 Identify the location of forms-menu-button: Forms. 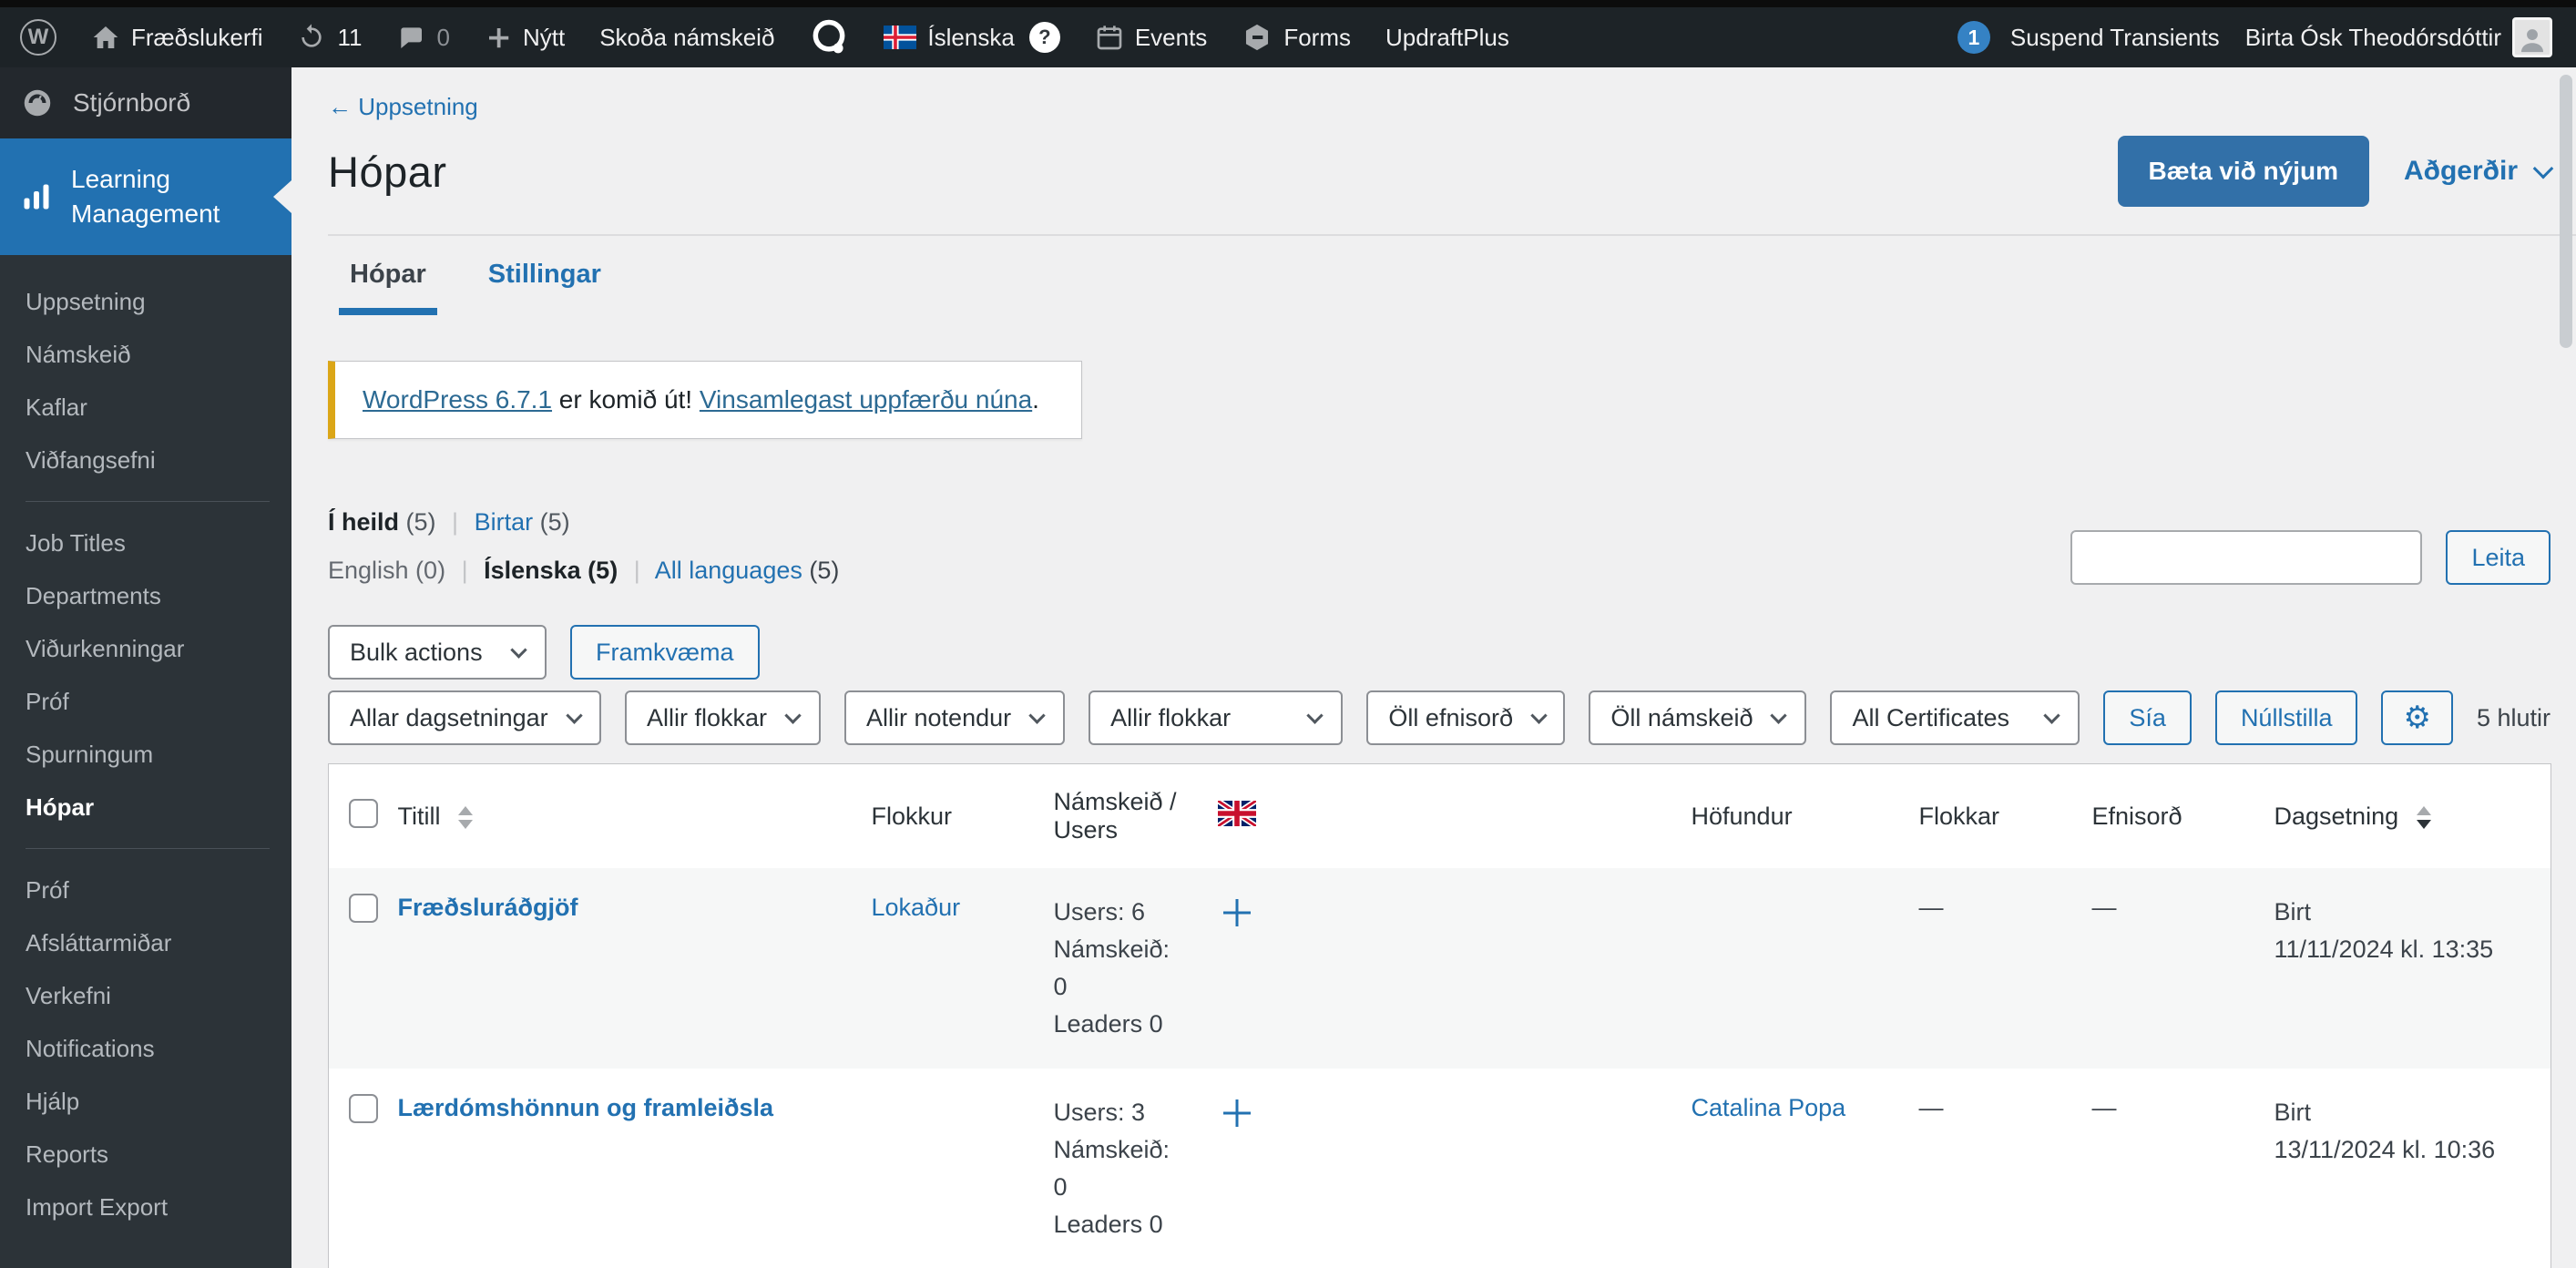
(1296, 38).